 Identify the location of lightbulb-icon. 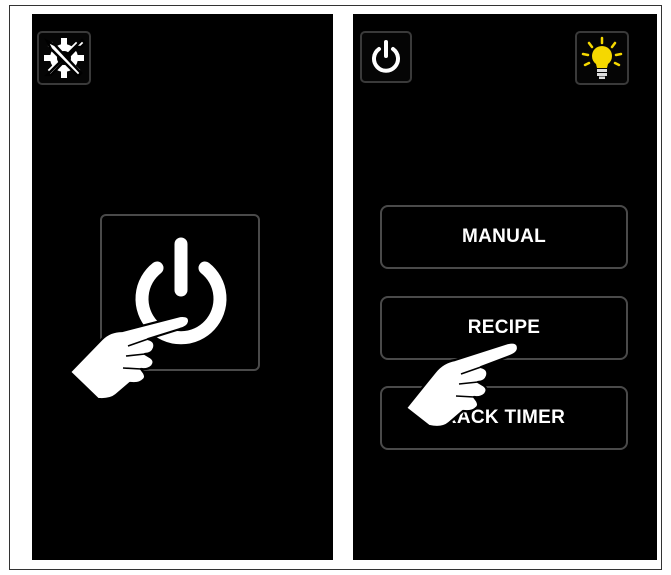
(602, 58).